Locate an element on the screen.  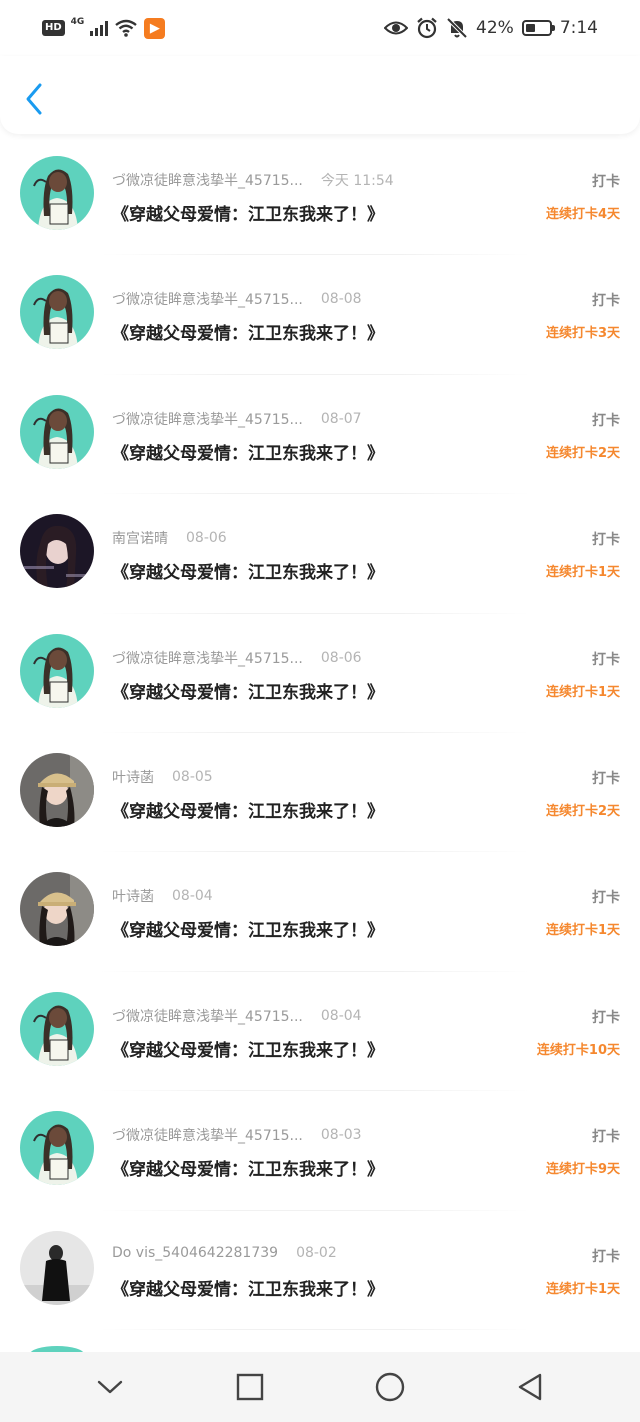
row-meta: Do vis_5404642281739 08-02 is located at coordinates (224, 1253).